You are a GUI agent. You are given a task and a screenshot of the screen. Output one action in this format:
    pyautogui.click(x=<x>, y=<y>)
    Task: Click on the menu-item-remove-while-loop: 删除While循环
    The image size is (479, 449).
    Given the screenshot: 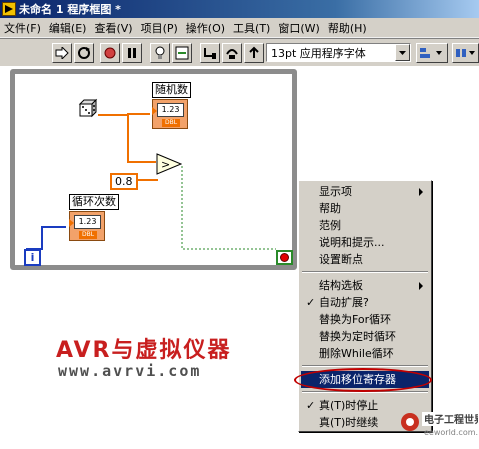 What is the action you would take?
    pyautogui.click(x=365, y=353)
    